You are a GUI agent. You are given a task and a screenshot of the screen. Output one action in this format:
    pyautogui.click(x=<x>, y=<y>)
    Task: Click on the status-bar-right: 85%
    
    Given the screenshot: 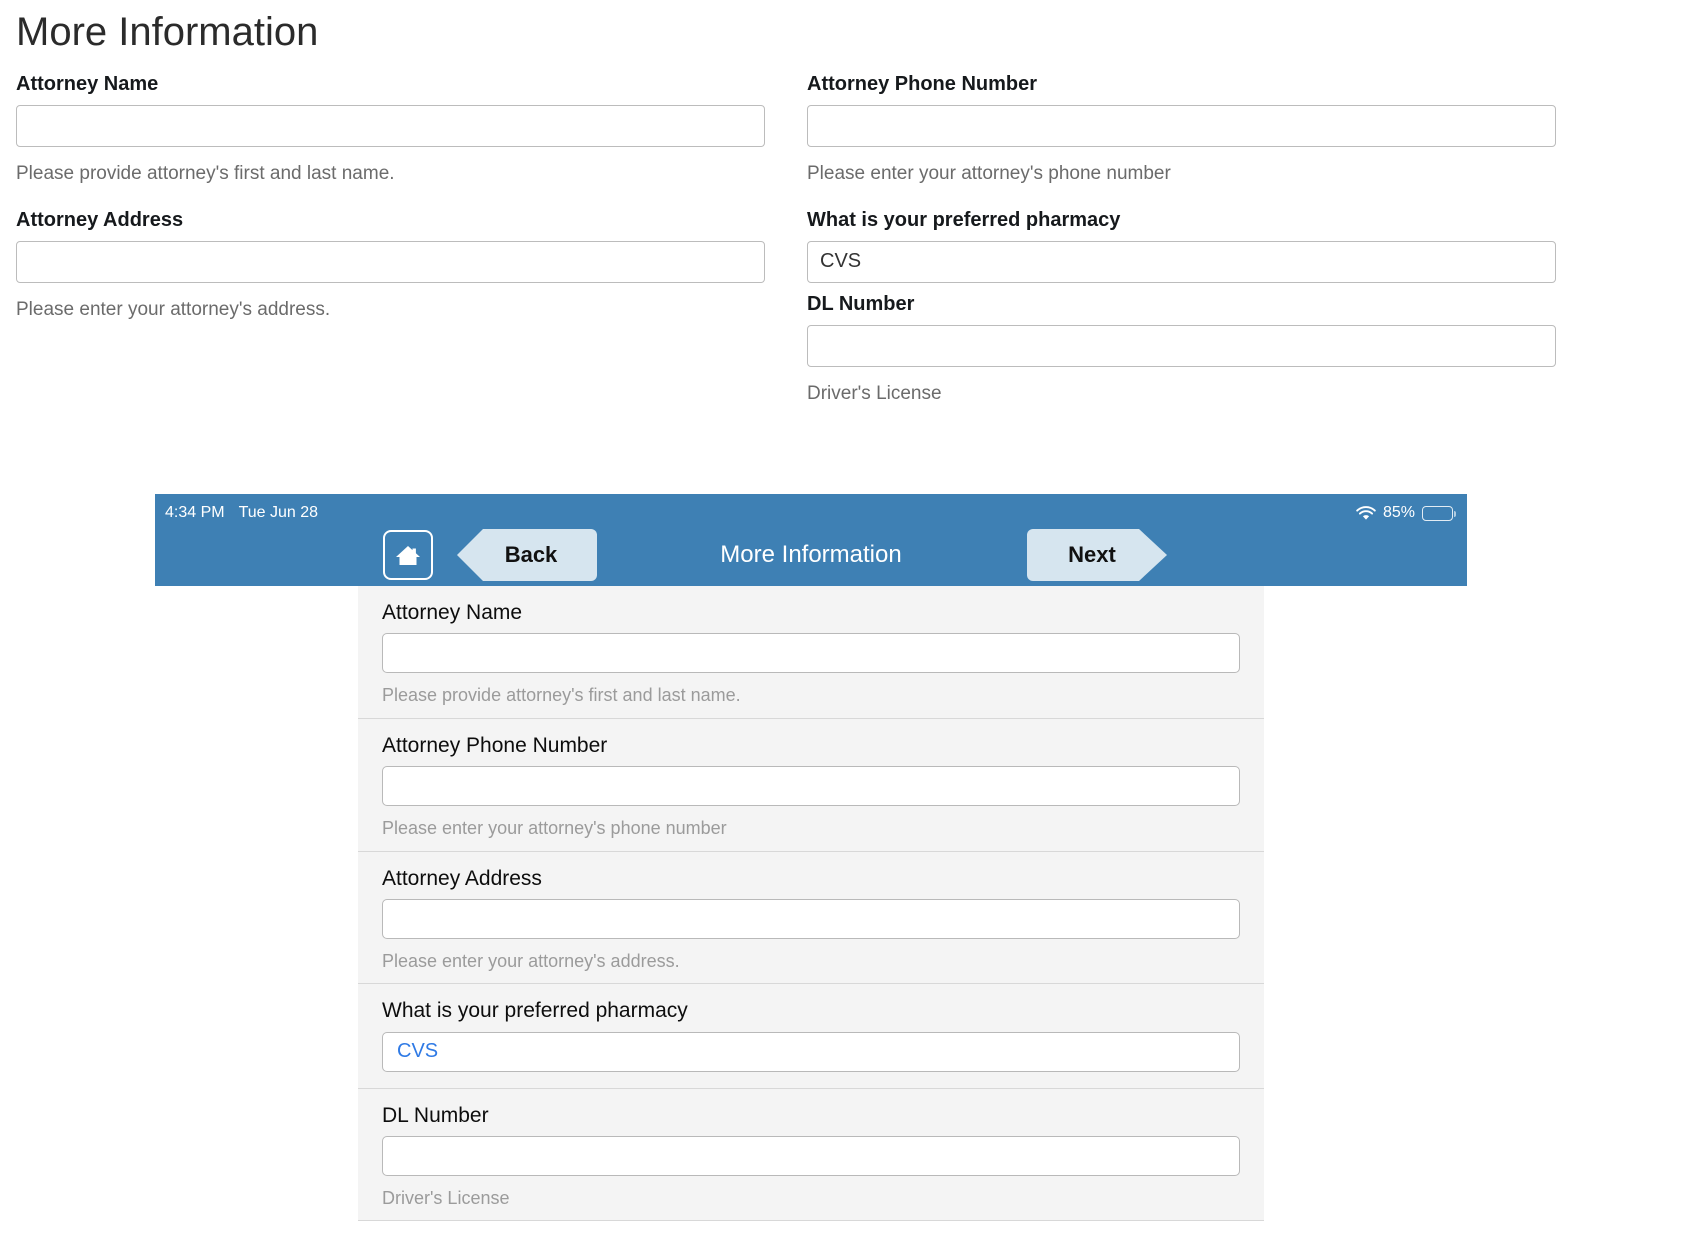 What is the action you would take?
    pyautogui.click(x=1406, y=513)
    